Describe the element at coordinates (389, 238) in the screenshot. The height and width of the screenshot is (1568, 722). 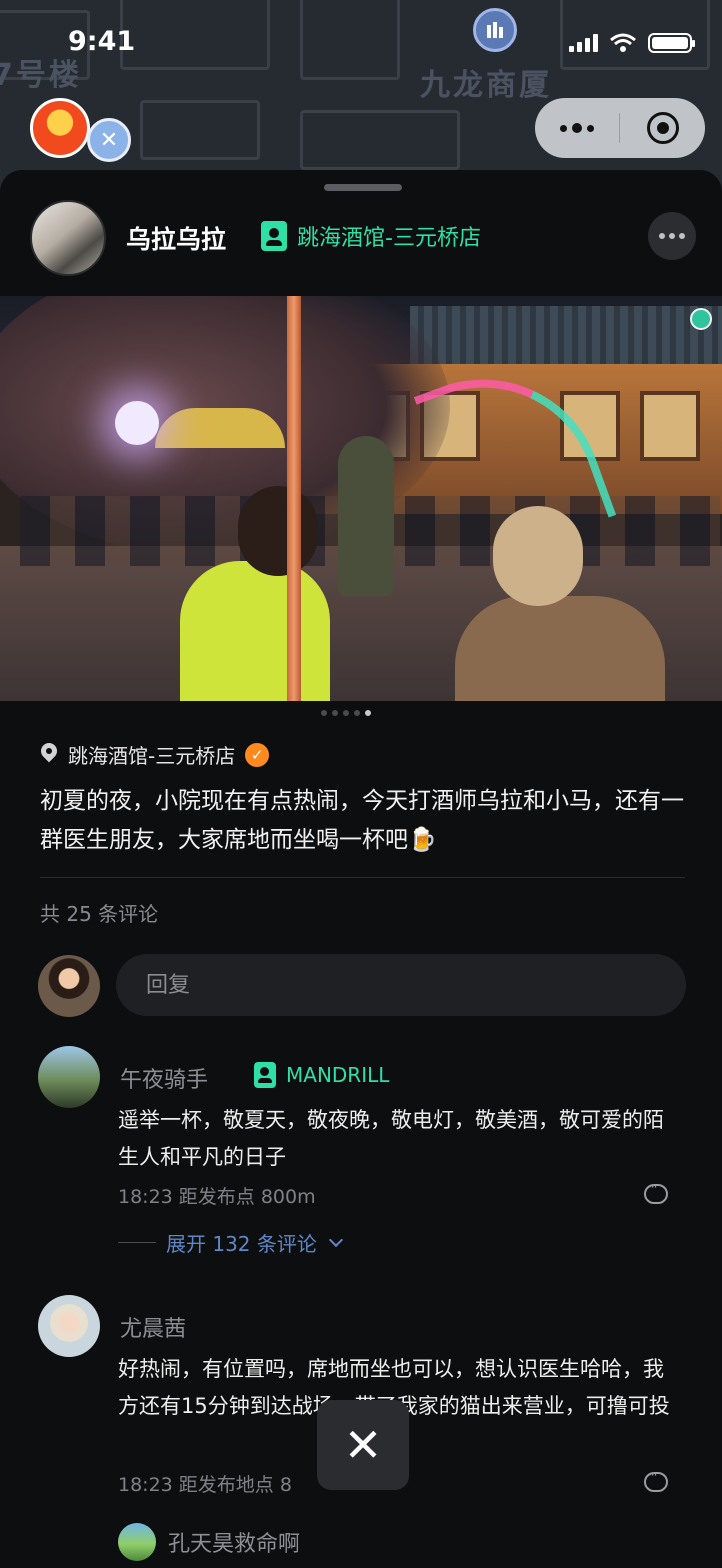
I see `venue-tag-label: 跳海酒馆-三元桥店` at that location.